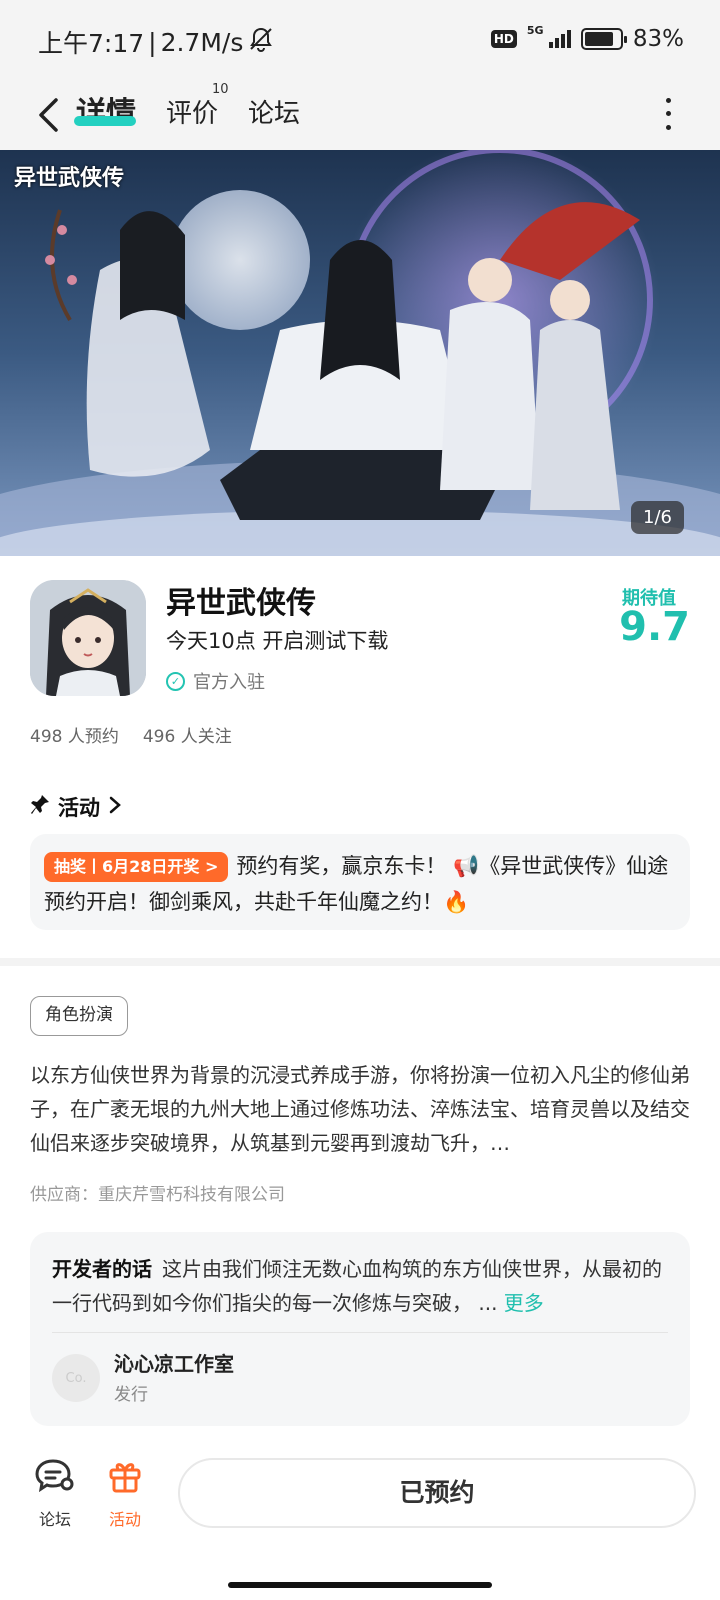 The width and height of the screenshot is (720, 1600). Describe the element at coordinates (261, 42) in the screenshot. I see `mute-bell-icon` at that location.